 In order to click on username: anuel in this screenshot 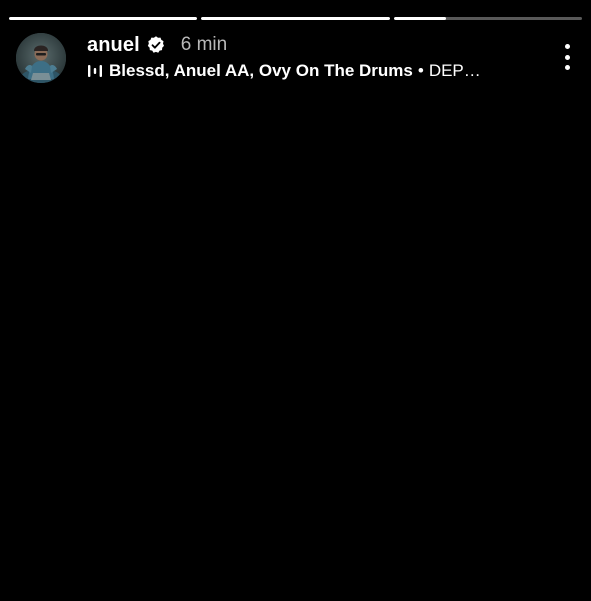, I will do `click(113, 45)`.